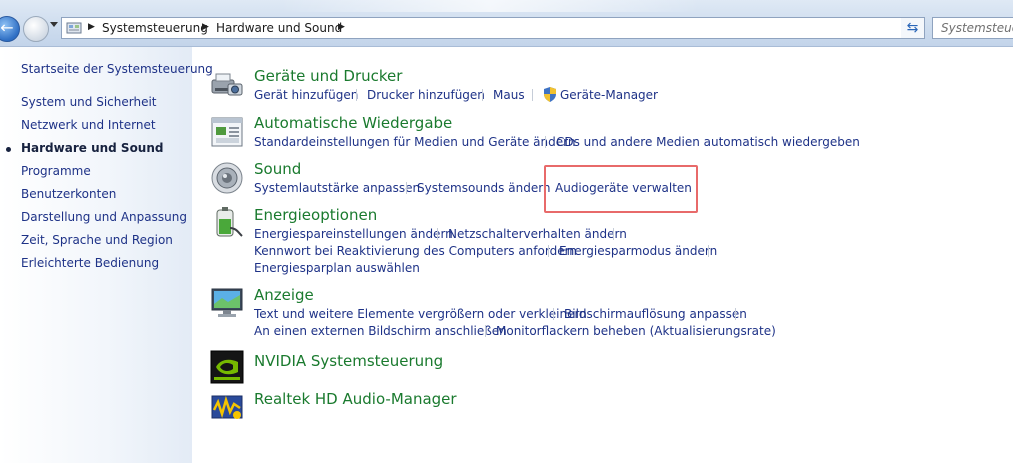 The width and height of the screenshot is (1013, 463). Describe the element at coordinates (284, 295) in the screenshot. I see `category-title-display: Anzeige` at that location.